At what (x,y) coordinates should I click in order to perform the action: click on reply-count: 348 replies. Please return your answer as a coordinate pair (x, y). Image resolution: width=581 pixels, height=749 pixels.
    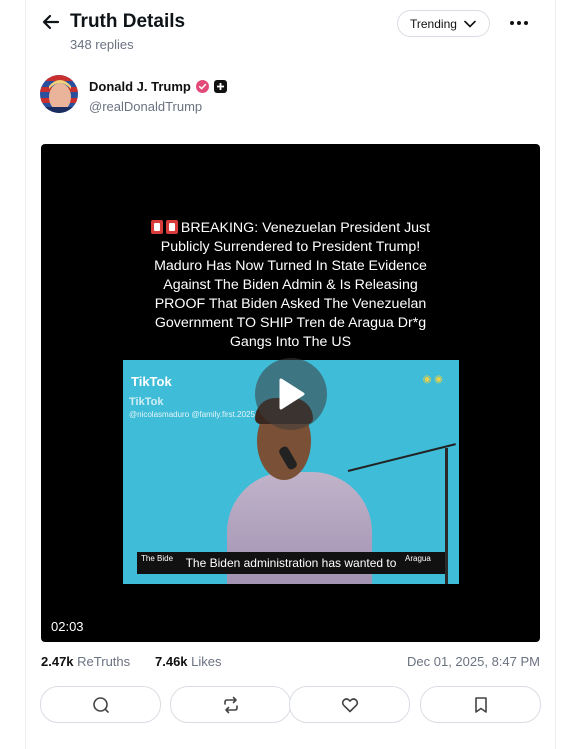
    Looking at the image, I should click on (102, 44).